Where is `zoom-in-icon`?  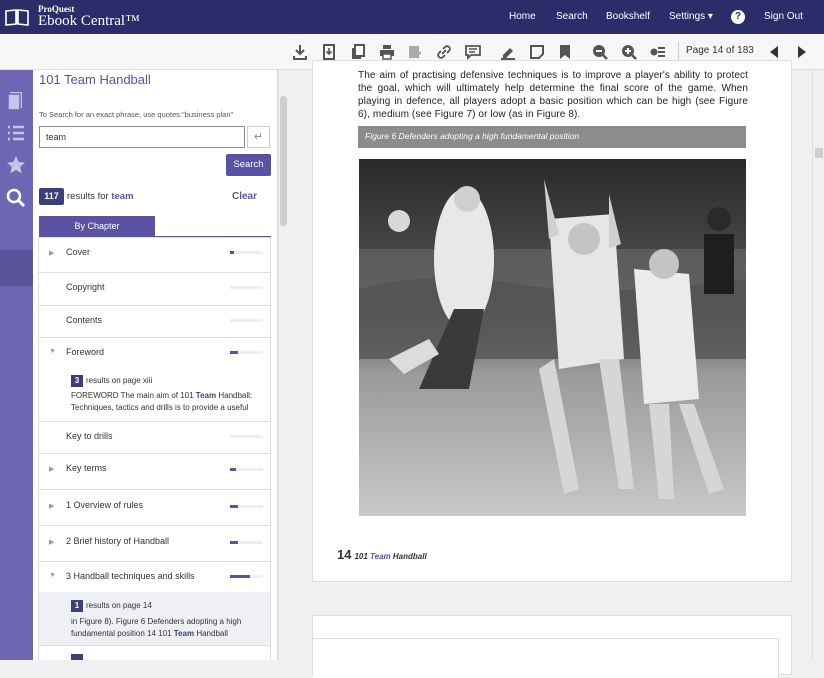
zoom-in-icon is located at coordinates (629, 52).